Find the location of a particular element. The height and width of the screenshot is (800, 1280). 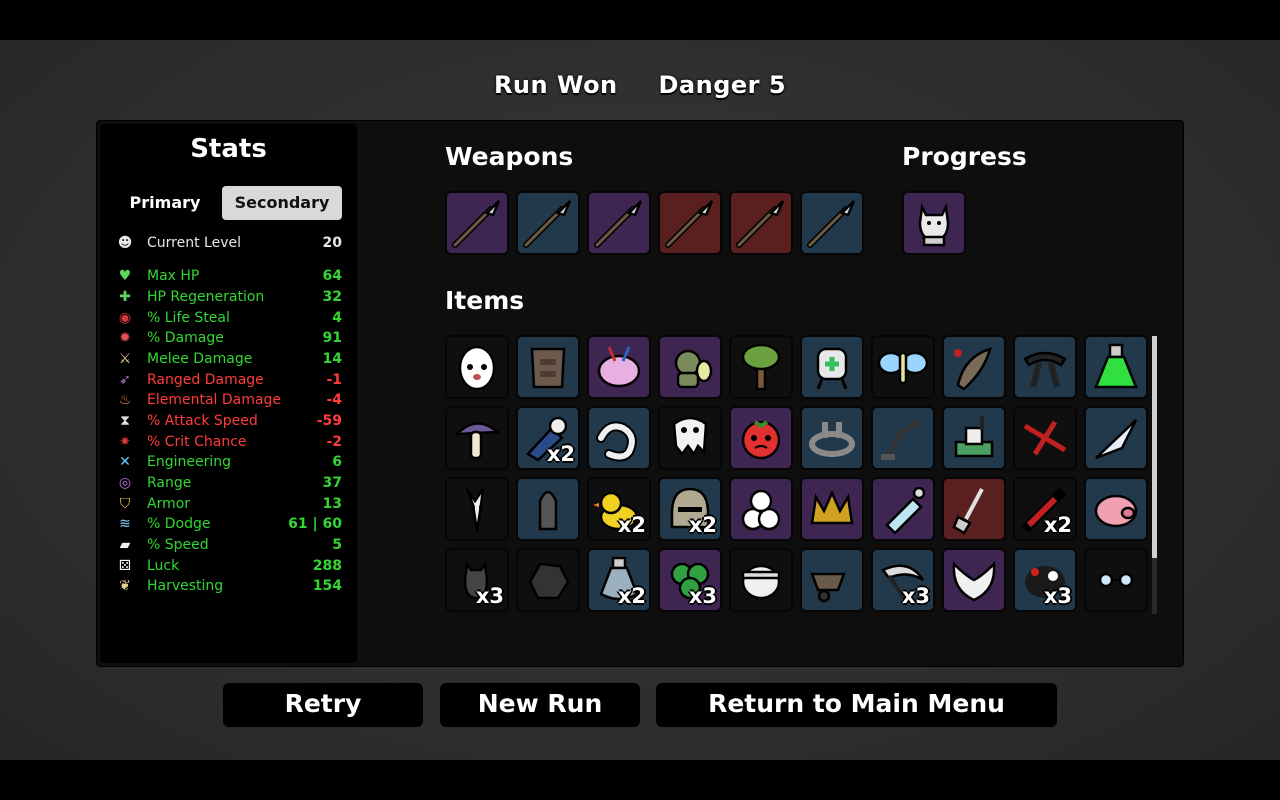

stat-value: 154 is located at coordinates (327, 586).